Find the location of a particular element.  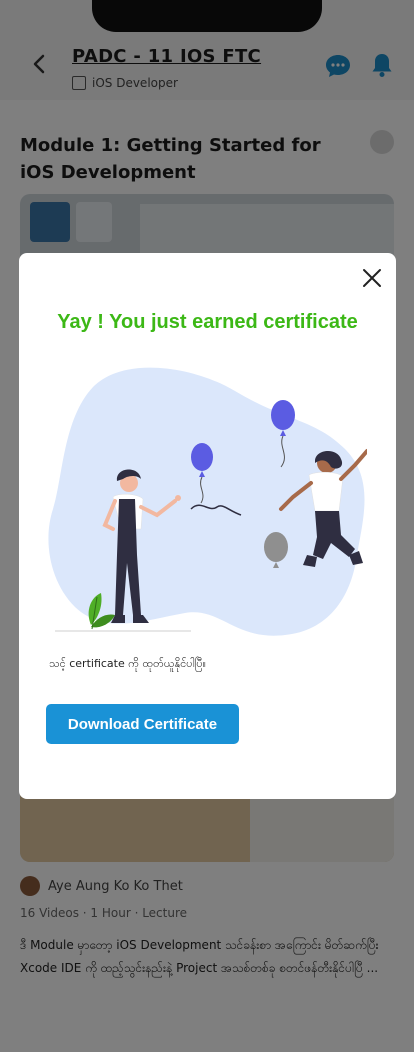

dialog-title: Yay ! You just earned certificate is located at coordinates (207, 322).